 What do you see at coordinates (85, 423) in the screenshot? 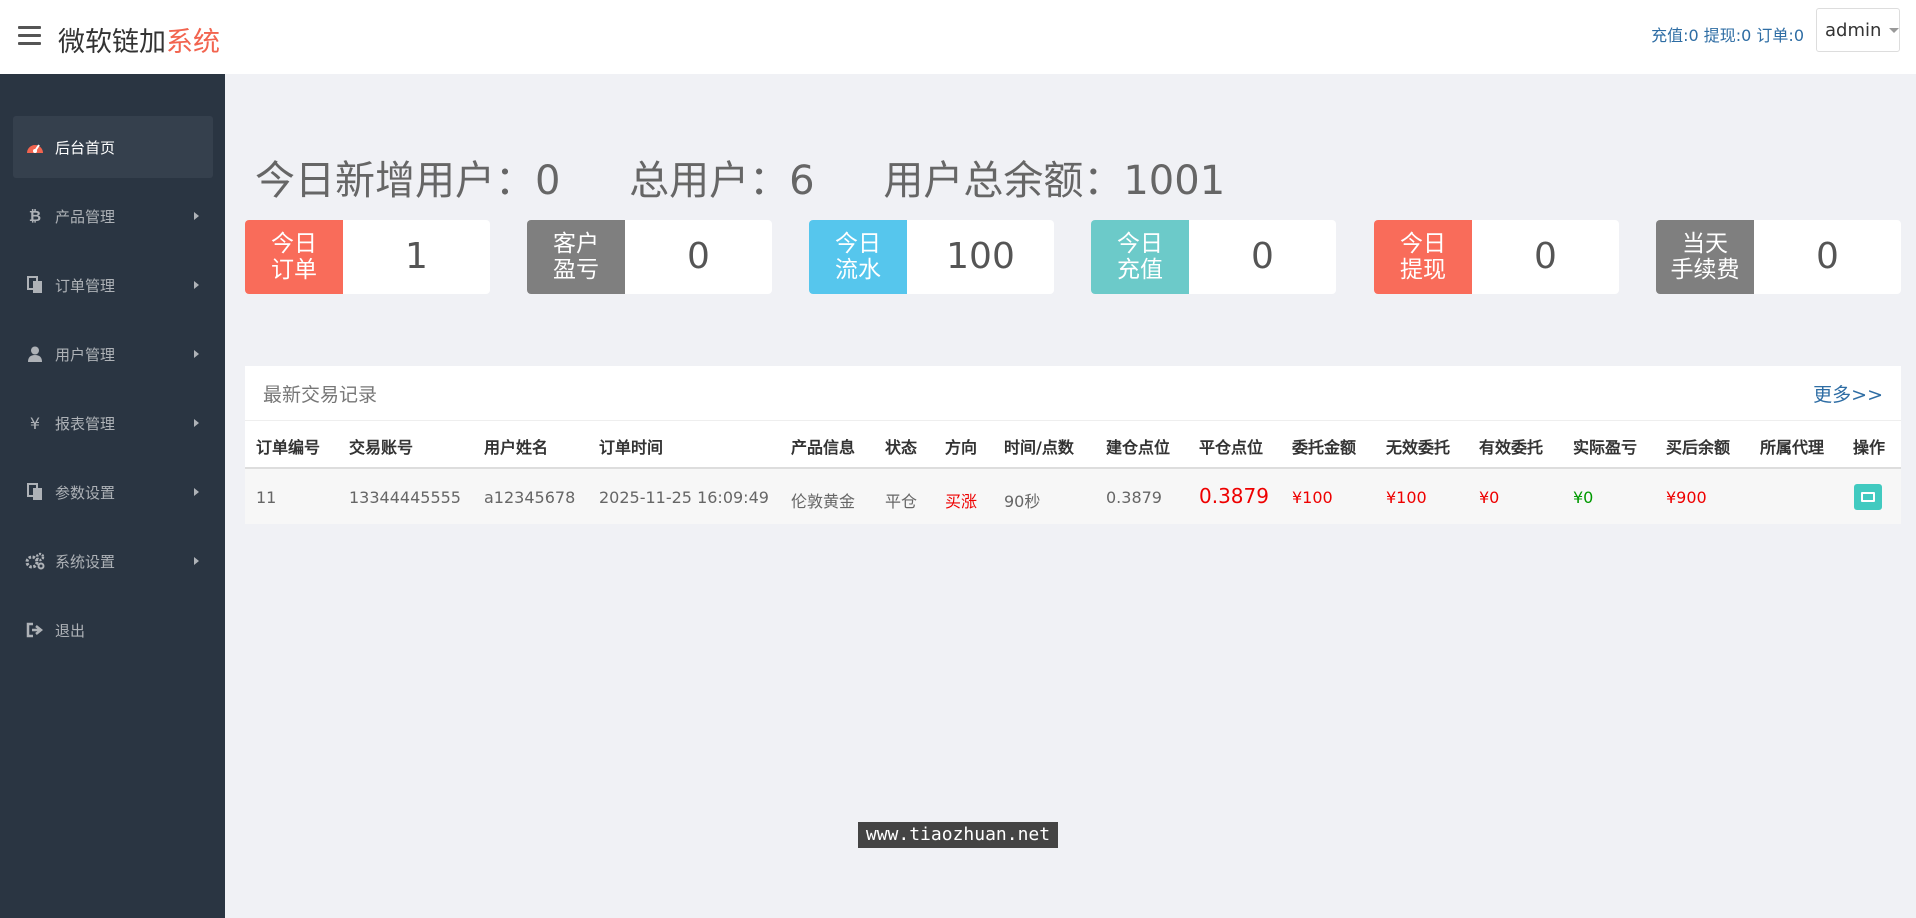
I see `sidebar-item-label: 报表管理` at bounding box center [85, 423].